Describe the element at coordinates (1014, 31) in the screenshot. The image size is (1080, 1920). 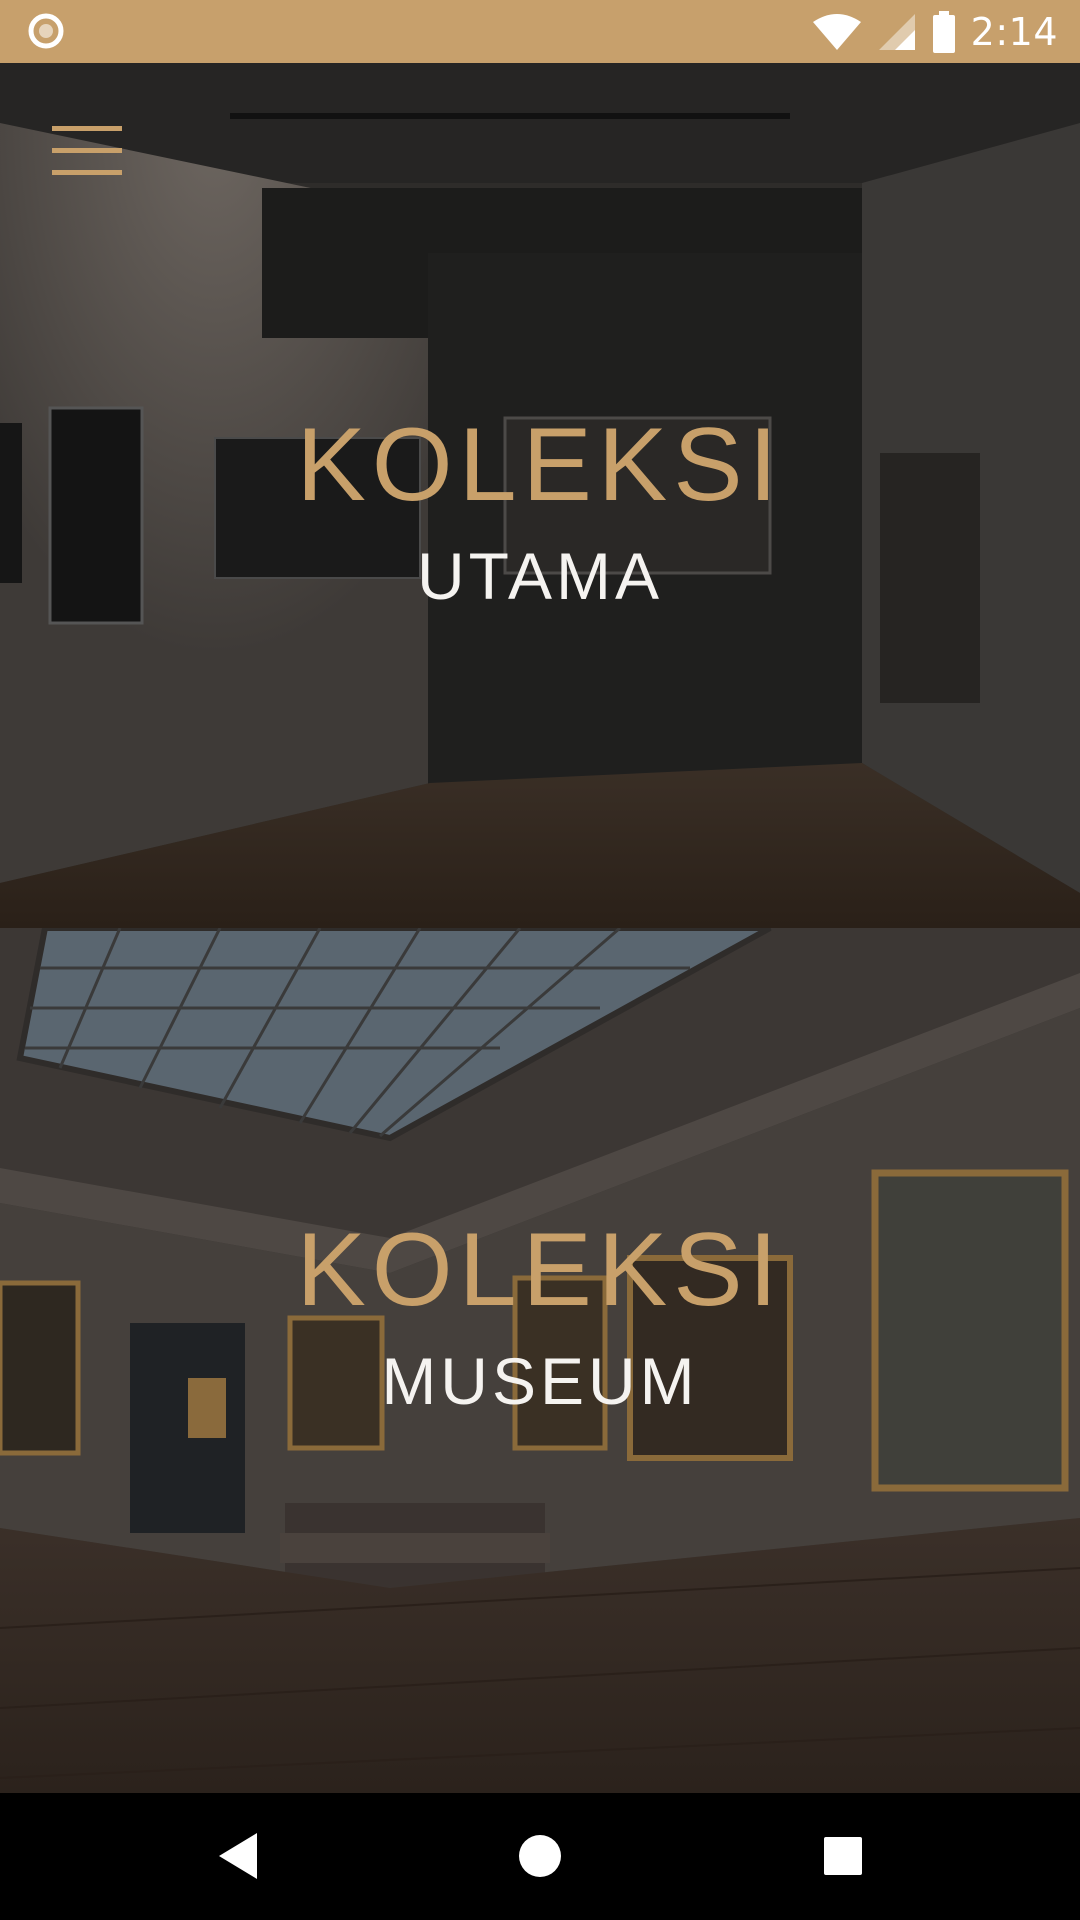
I see `status-time: 2:14` at that location.